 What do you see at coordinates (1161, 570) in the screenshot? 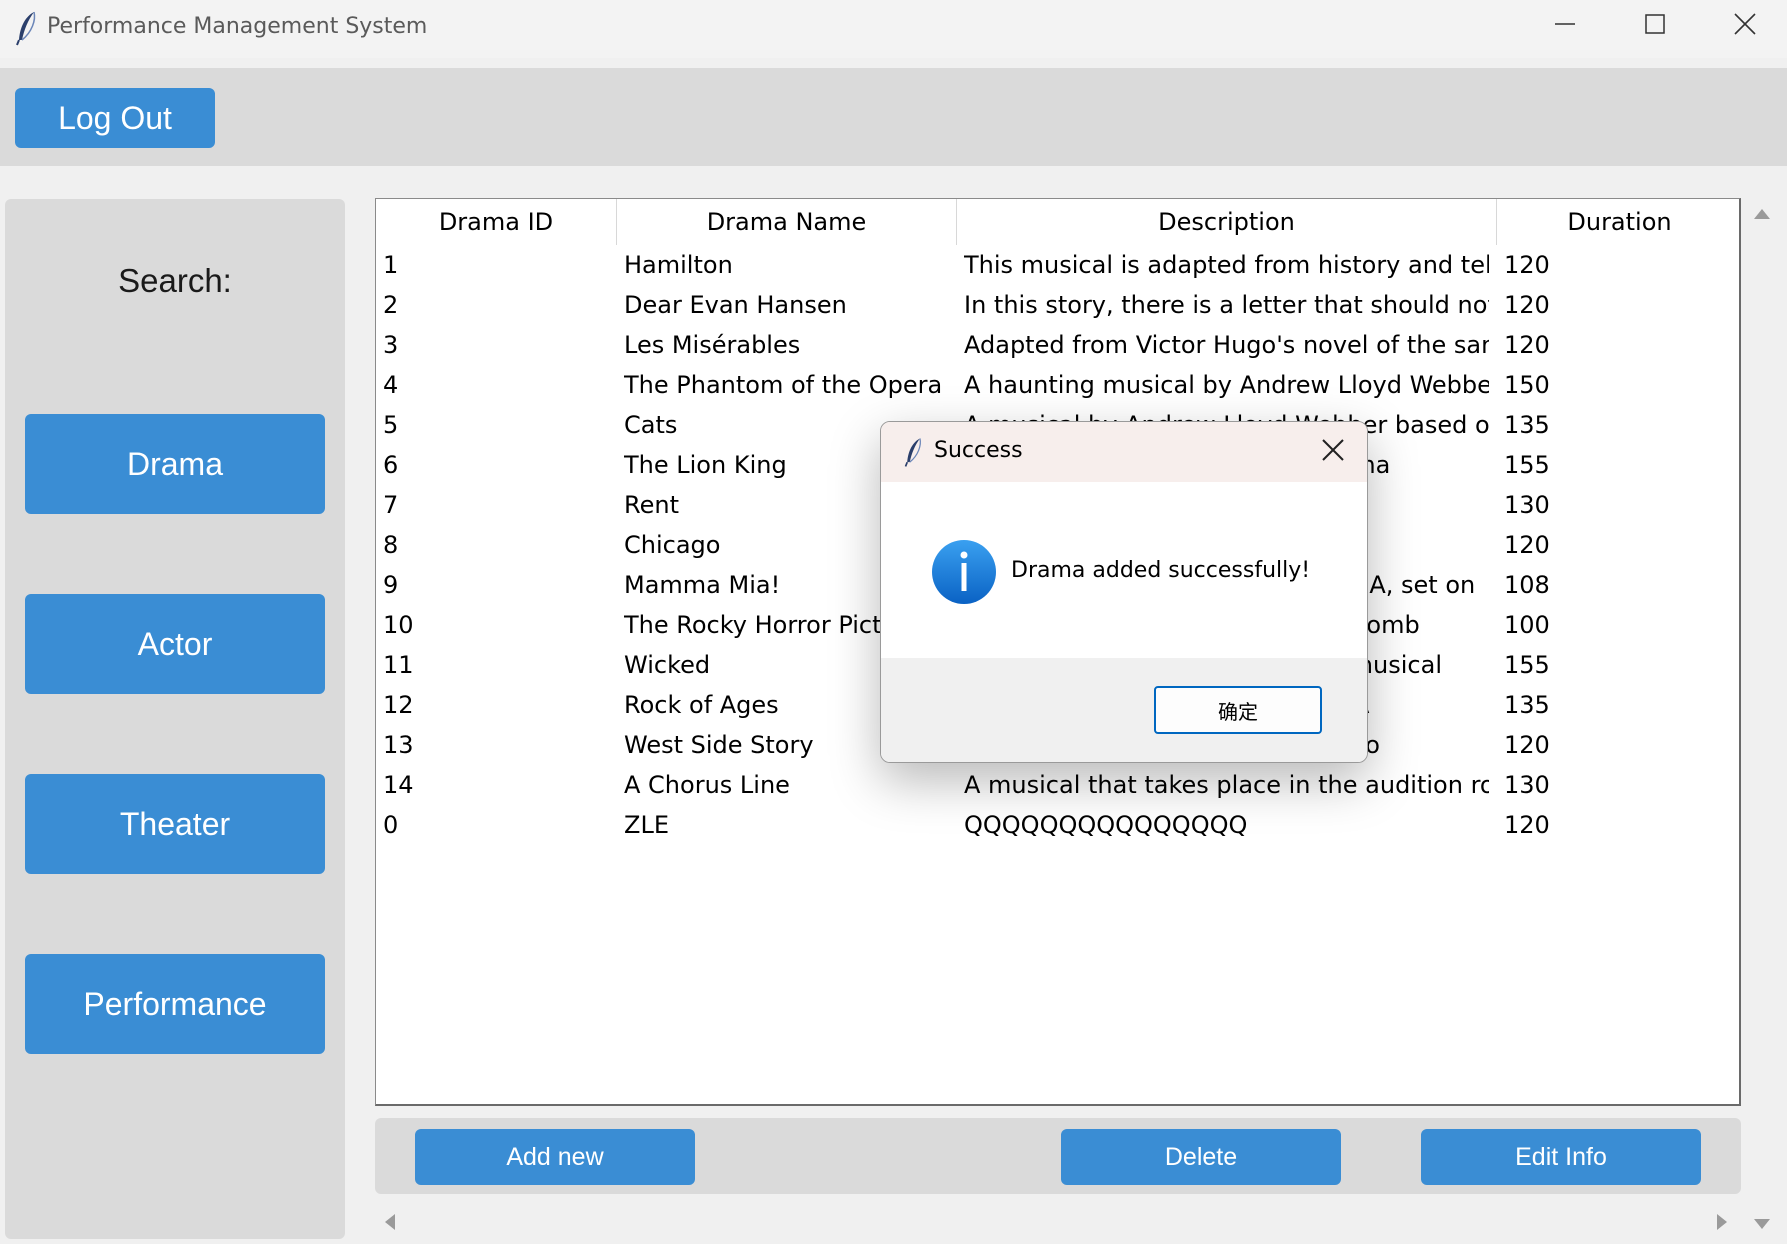
I see `dialog-message: Drama added successfully!` at bounding box center [1161, 570].